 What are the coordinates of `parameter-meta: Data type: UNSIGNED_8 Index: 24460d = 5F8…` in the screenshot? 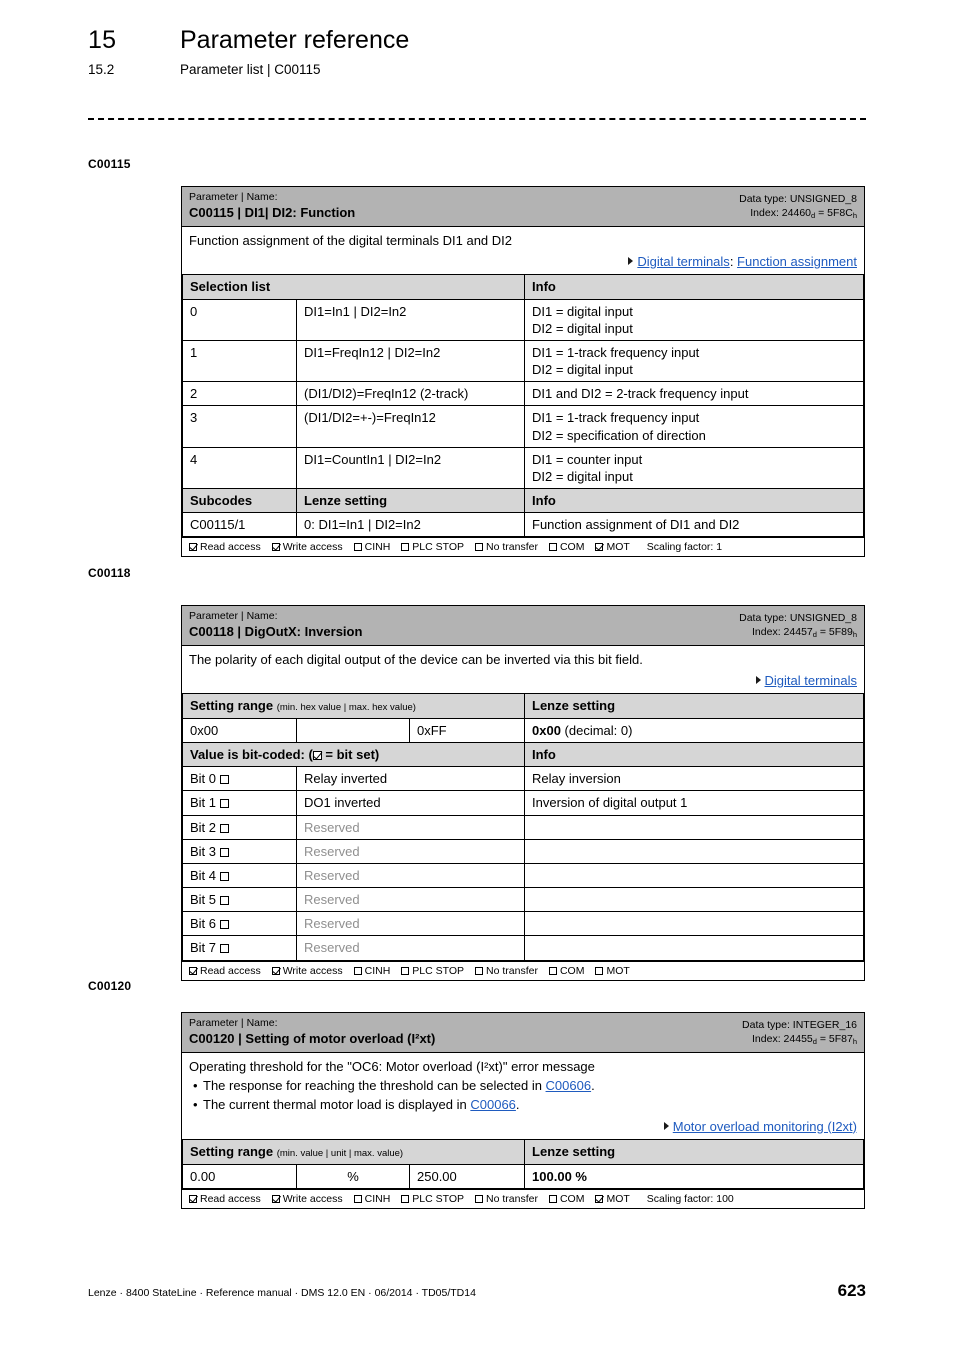 It's located at (798, 205).